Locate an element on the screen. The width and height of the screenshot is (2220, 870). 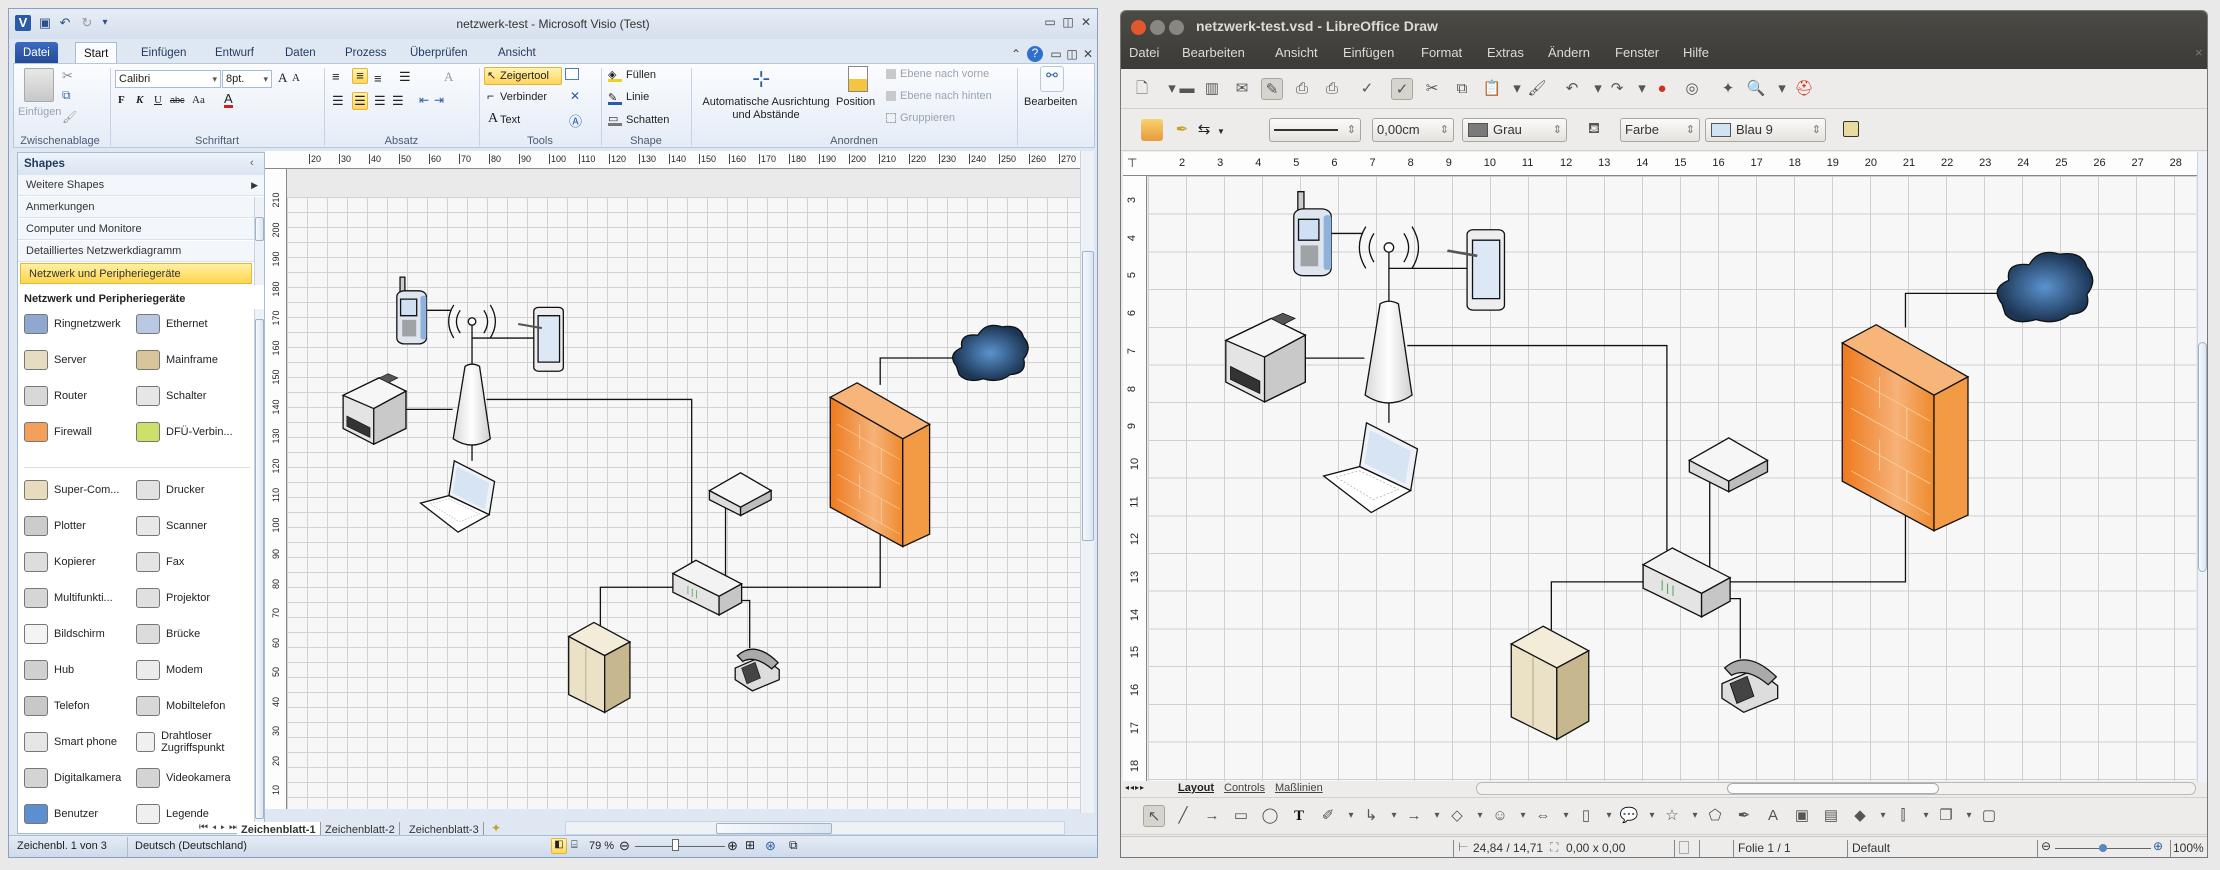
menu-ansicht: Ansicht is located at coordinates (1296, 52).